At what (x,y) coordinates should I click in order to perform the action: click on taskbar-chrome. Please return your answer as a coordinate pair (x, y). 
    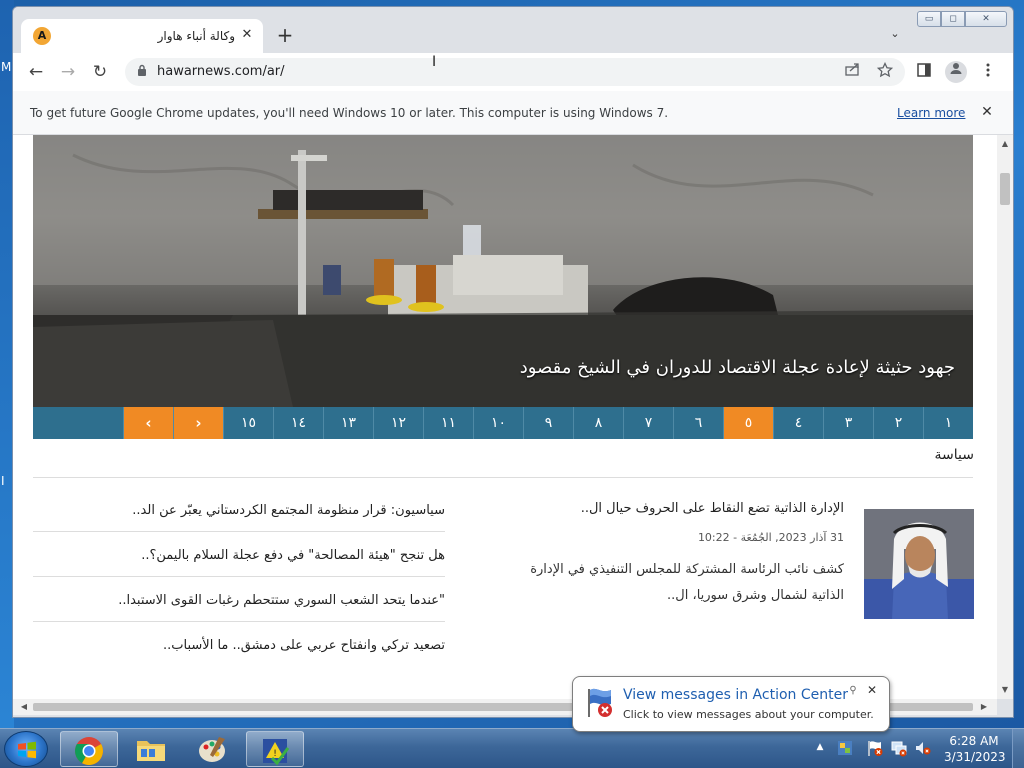
    Looking at the image, I should click on (89, 749).